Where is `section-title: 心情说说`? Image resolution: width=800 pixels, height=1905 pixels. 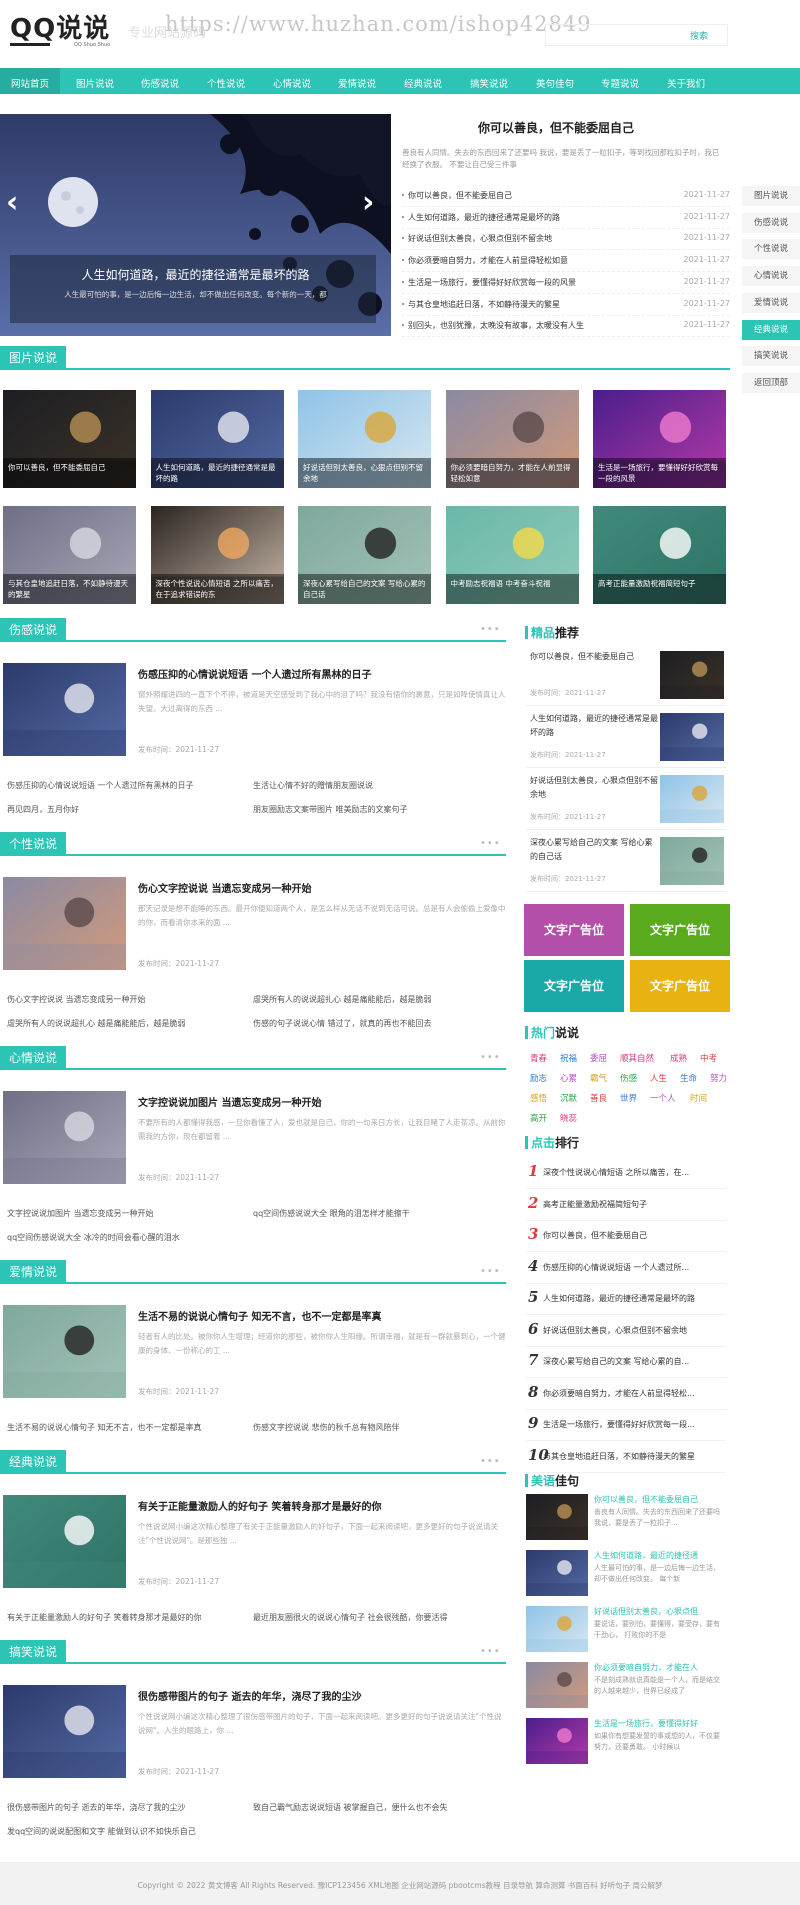
section-title: 心情说说 is located at coordinates (33, 1058).